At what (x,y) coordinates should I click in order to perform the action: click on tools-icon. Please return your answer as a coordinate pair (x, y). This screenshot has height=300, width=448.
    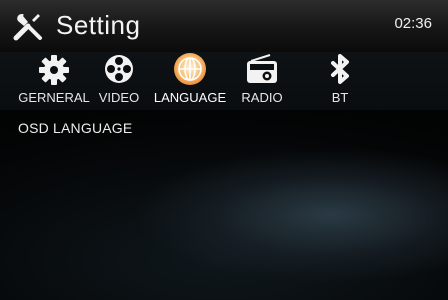
    Looking at the image, I should click on (27, 27).